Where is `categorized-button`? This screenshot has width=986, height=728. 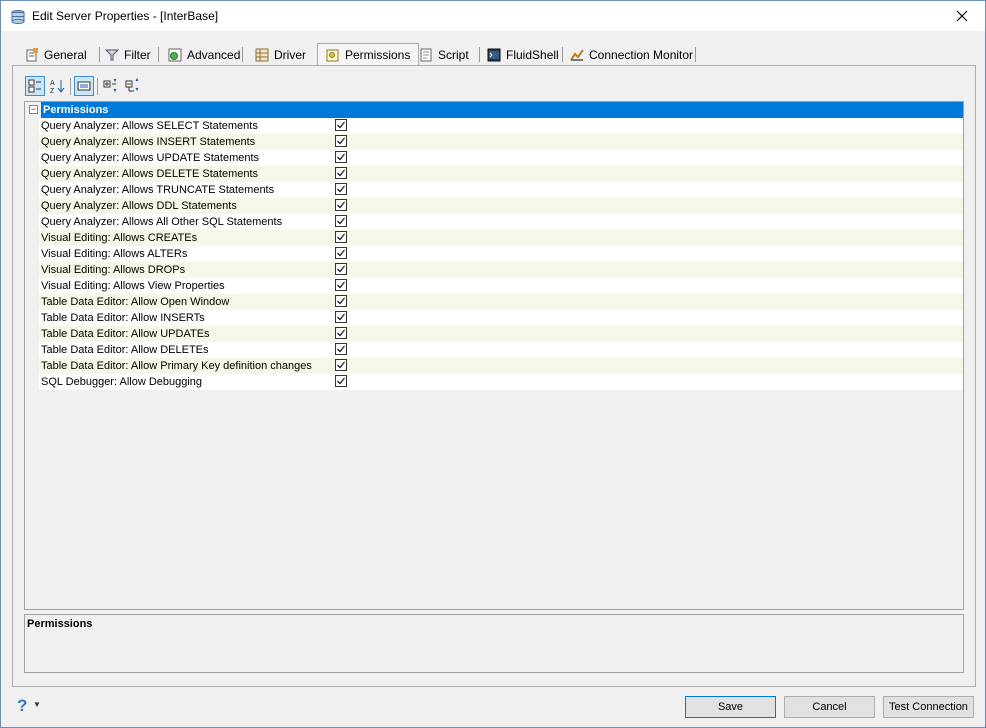 categorized-button is located at coordinates (35, 86).